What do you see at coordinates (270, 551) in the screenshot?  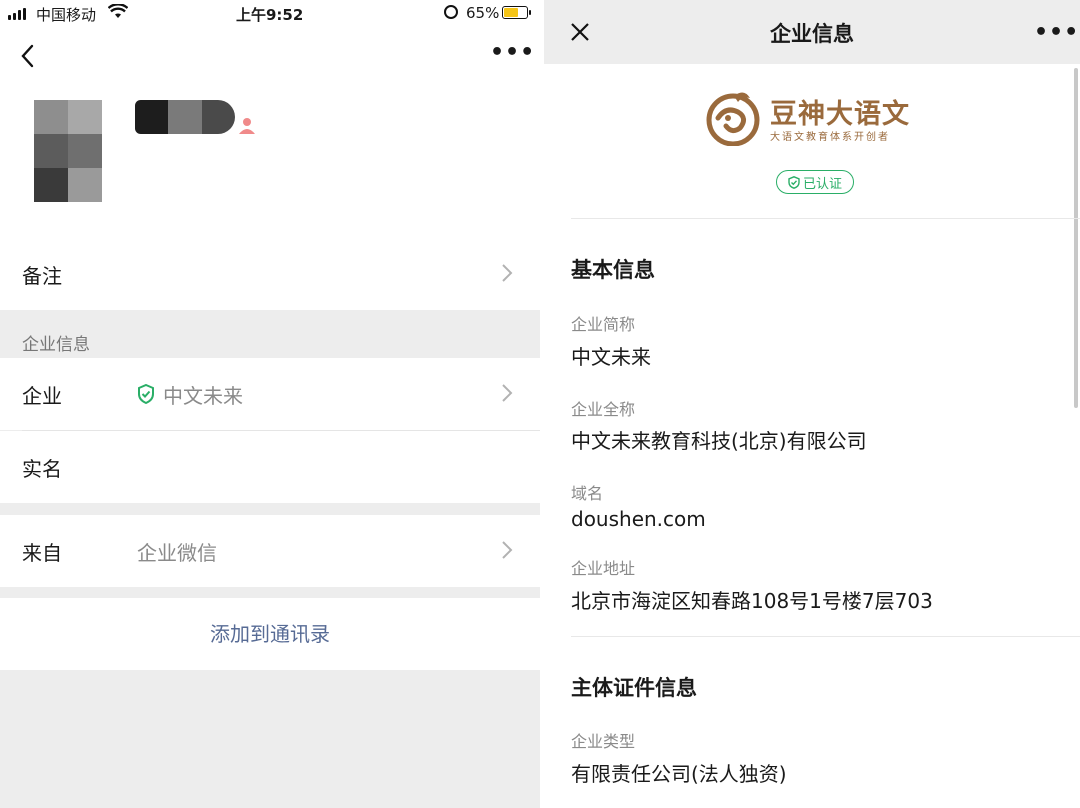 I see `row-source: 来自 企业微信` at bounding box center [270, 551].